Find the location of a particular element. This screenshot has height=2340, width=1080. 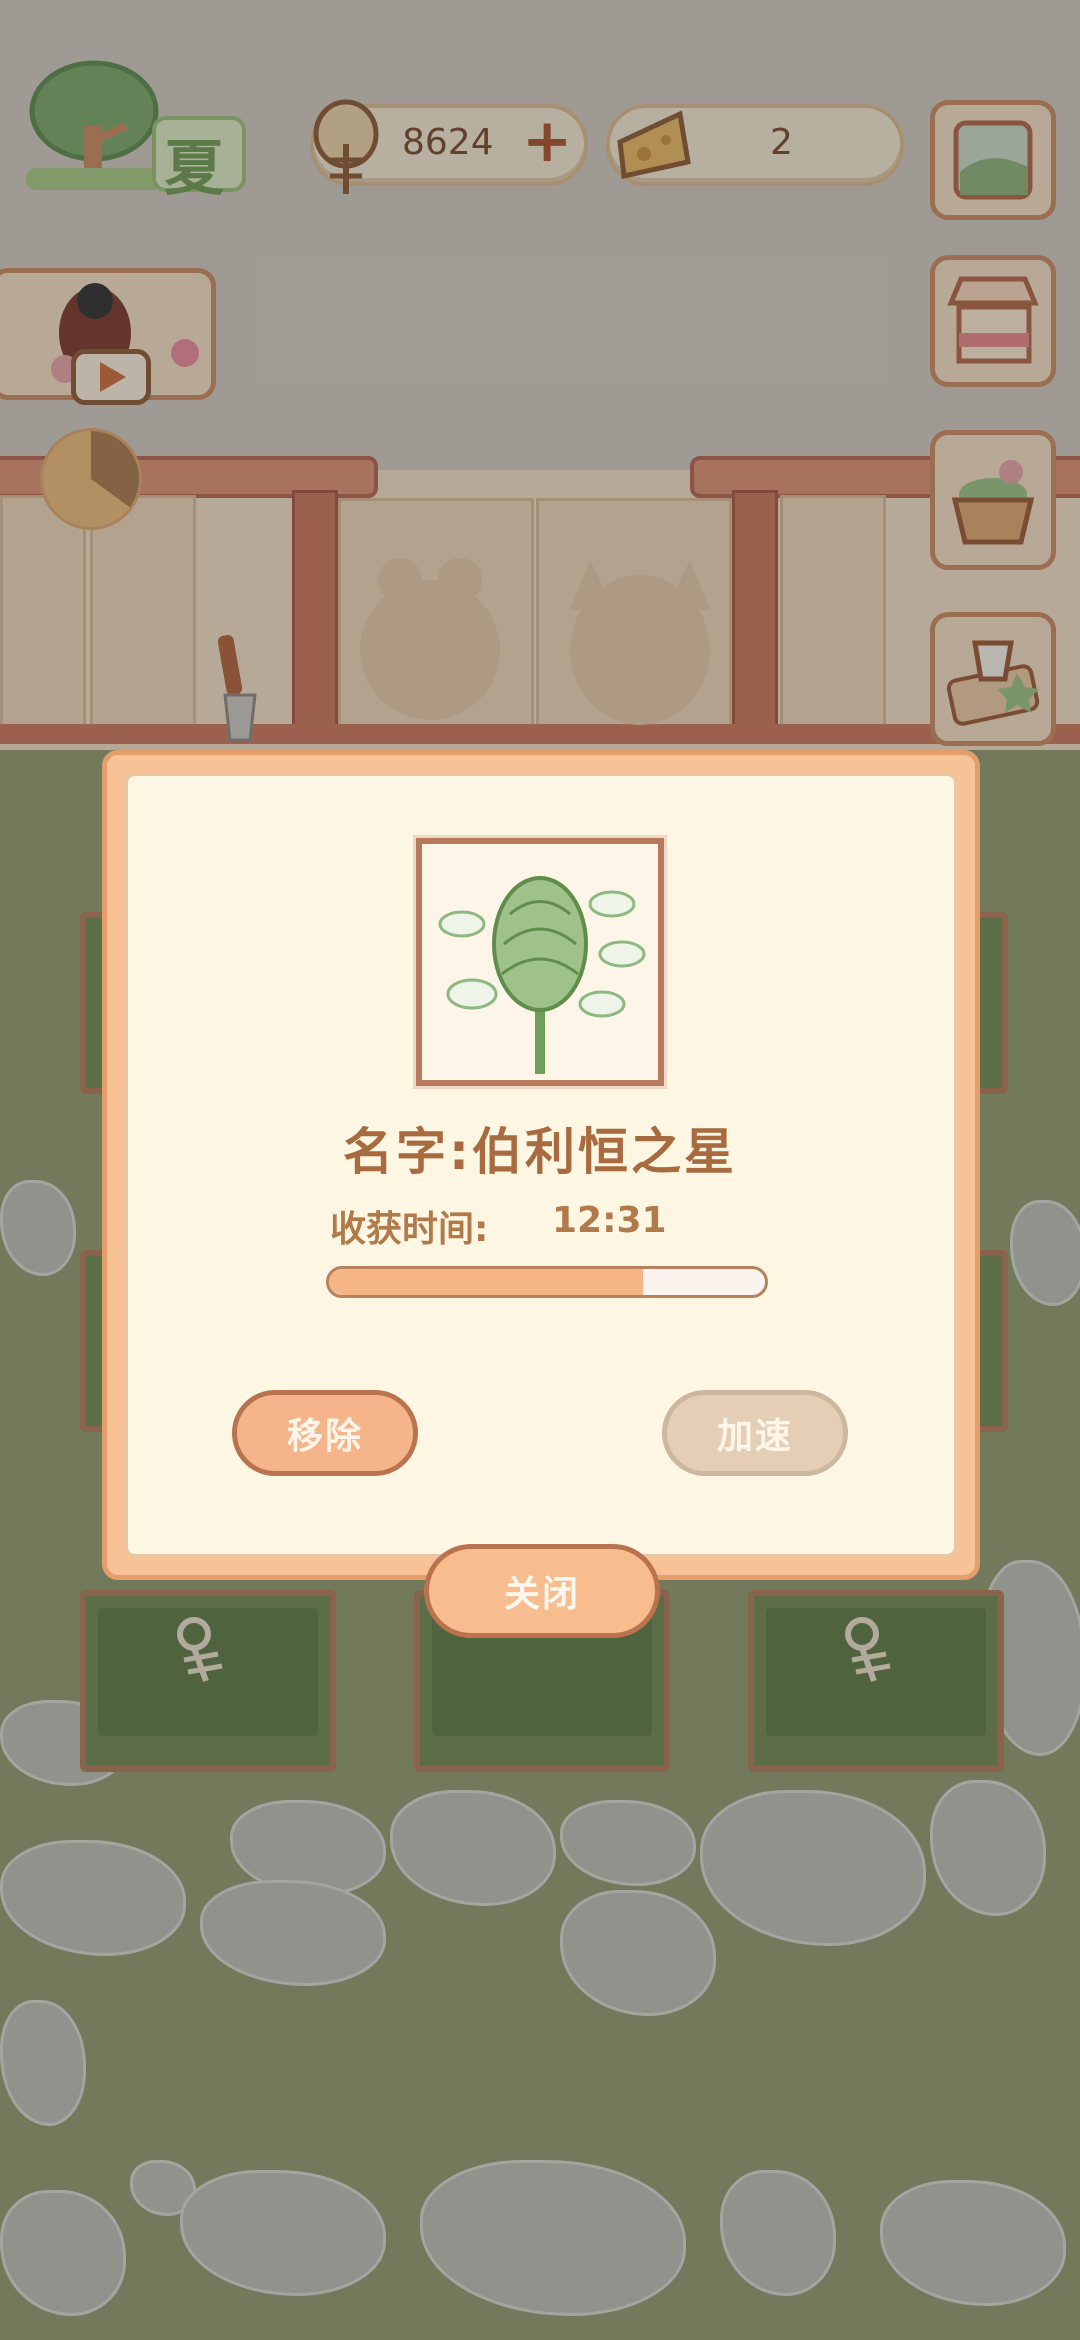

growth-progress-fill is located at coordinates (486, 1282).